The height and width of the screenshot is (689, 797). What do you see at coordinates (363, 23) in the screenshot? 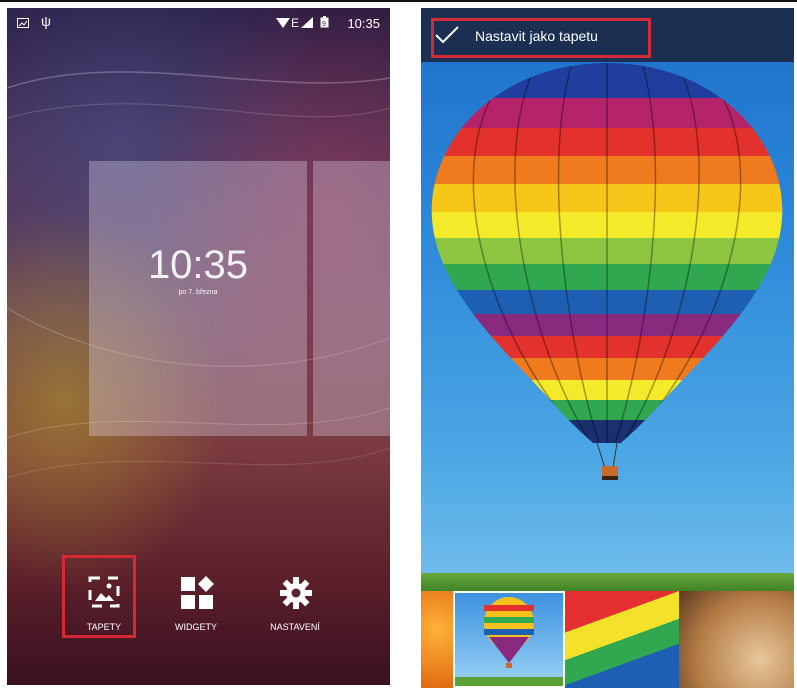
I see `status-time: 10:35` at bounding box center [363, 23].